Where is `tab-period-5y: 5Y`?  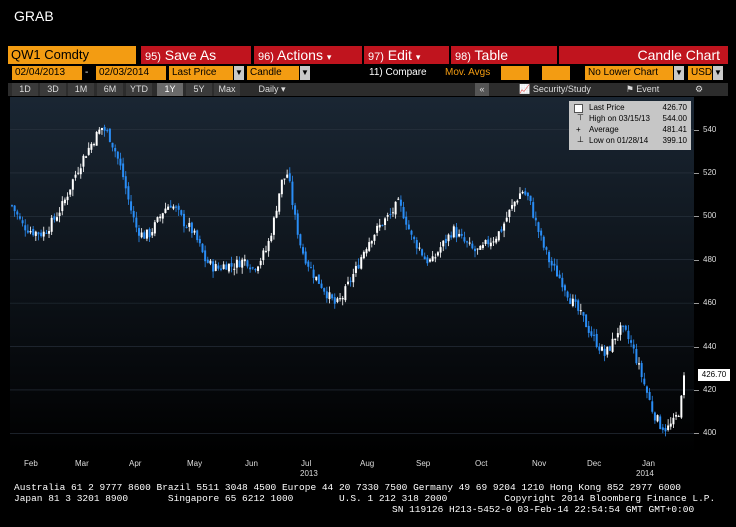 tab-period-5y: 5Y is located at coordinates (199, 89).